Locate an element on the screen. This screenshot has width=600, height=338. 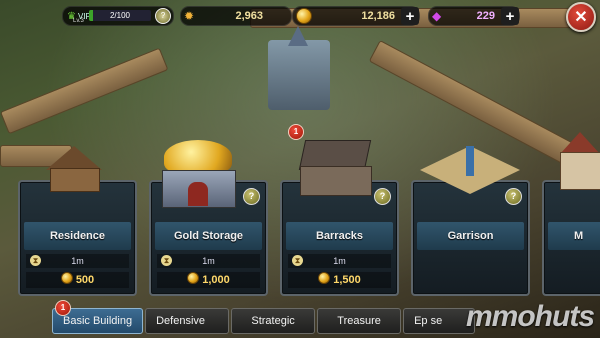
garrison-building-image is located at coordinates (470, 170).